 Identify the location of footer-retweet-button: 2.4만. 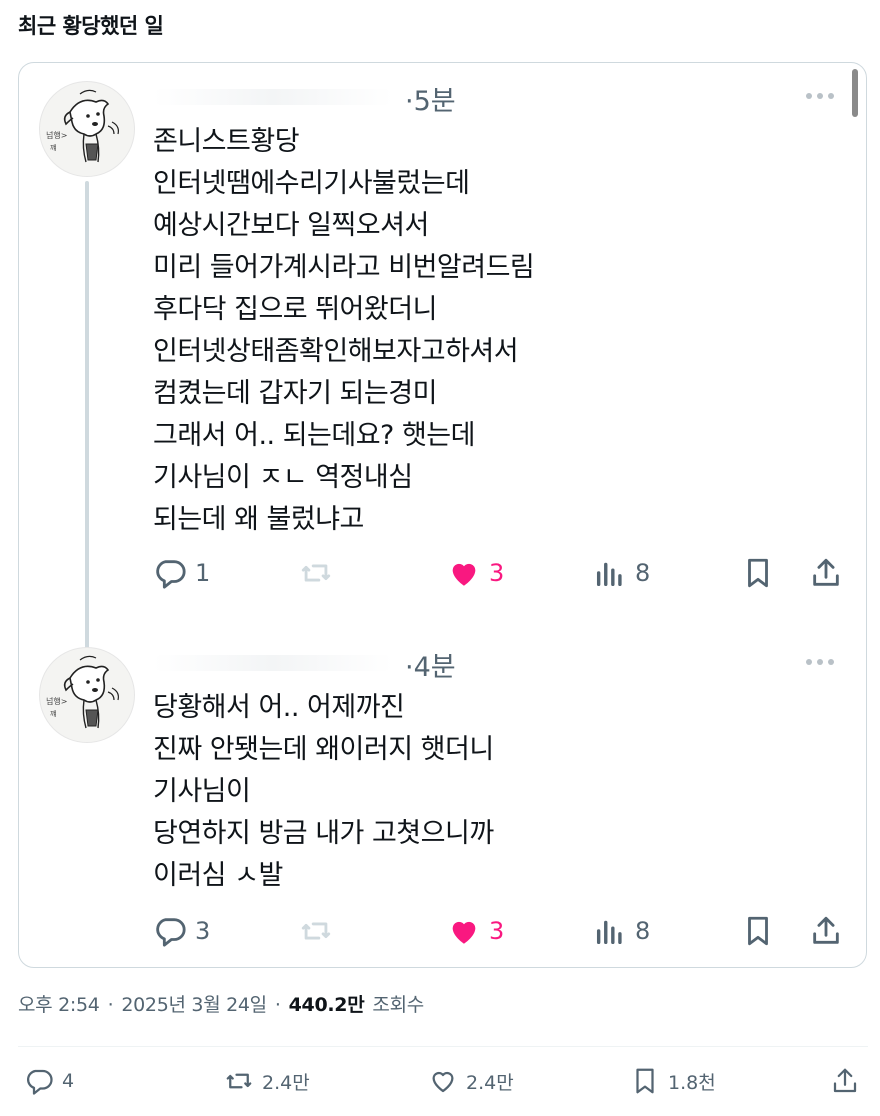
(267, 1081).